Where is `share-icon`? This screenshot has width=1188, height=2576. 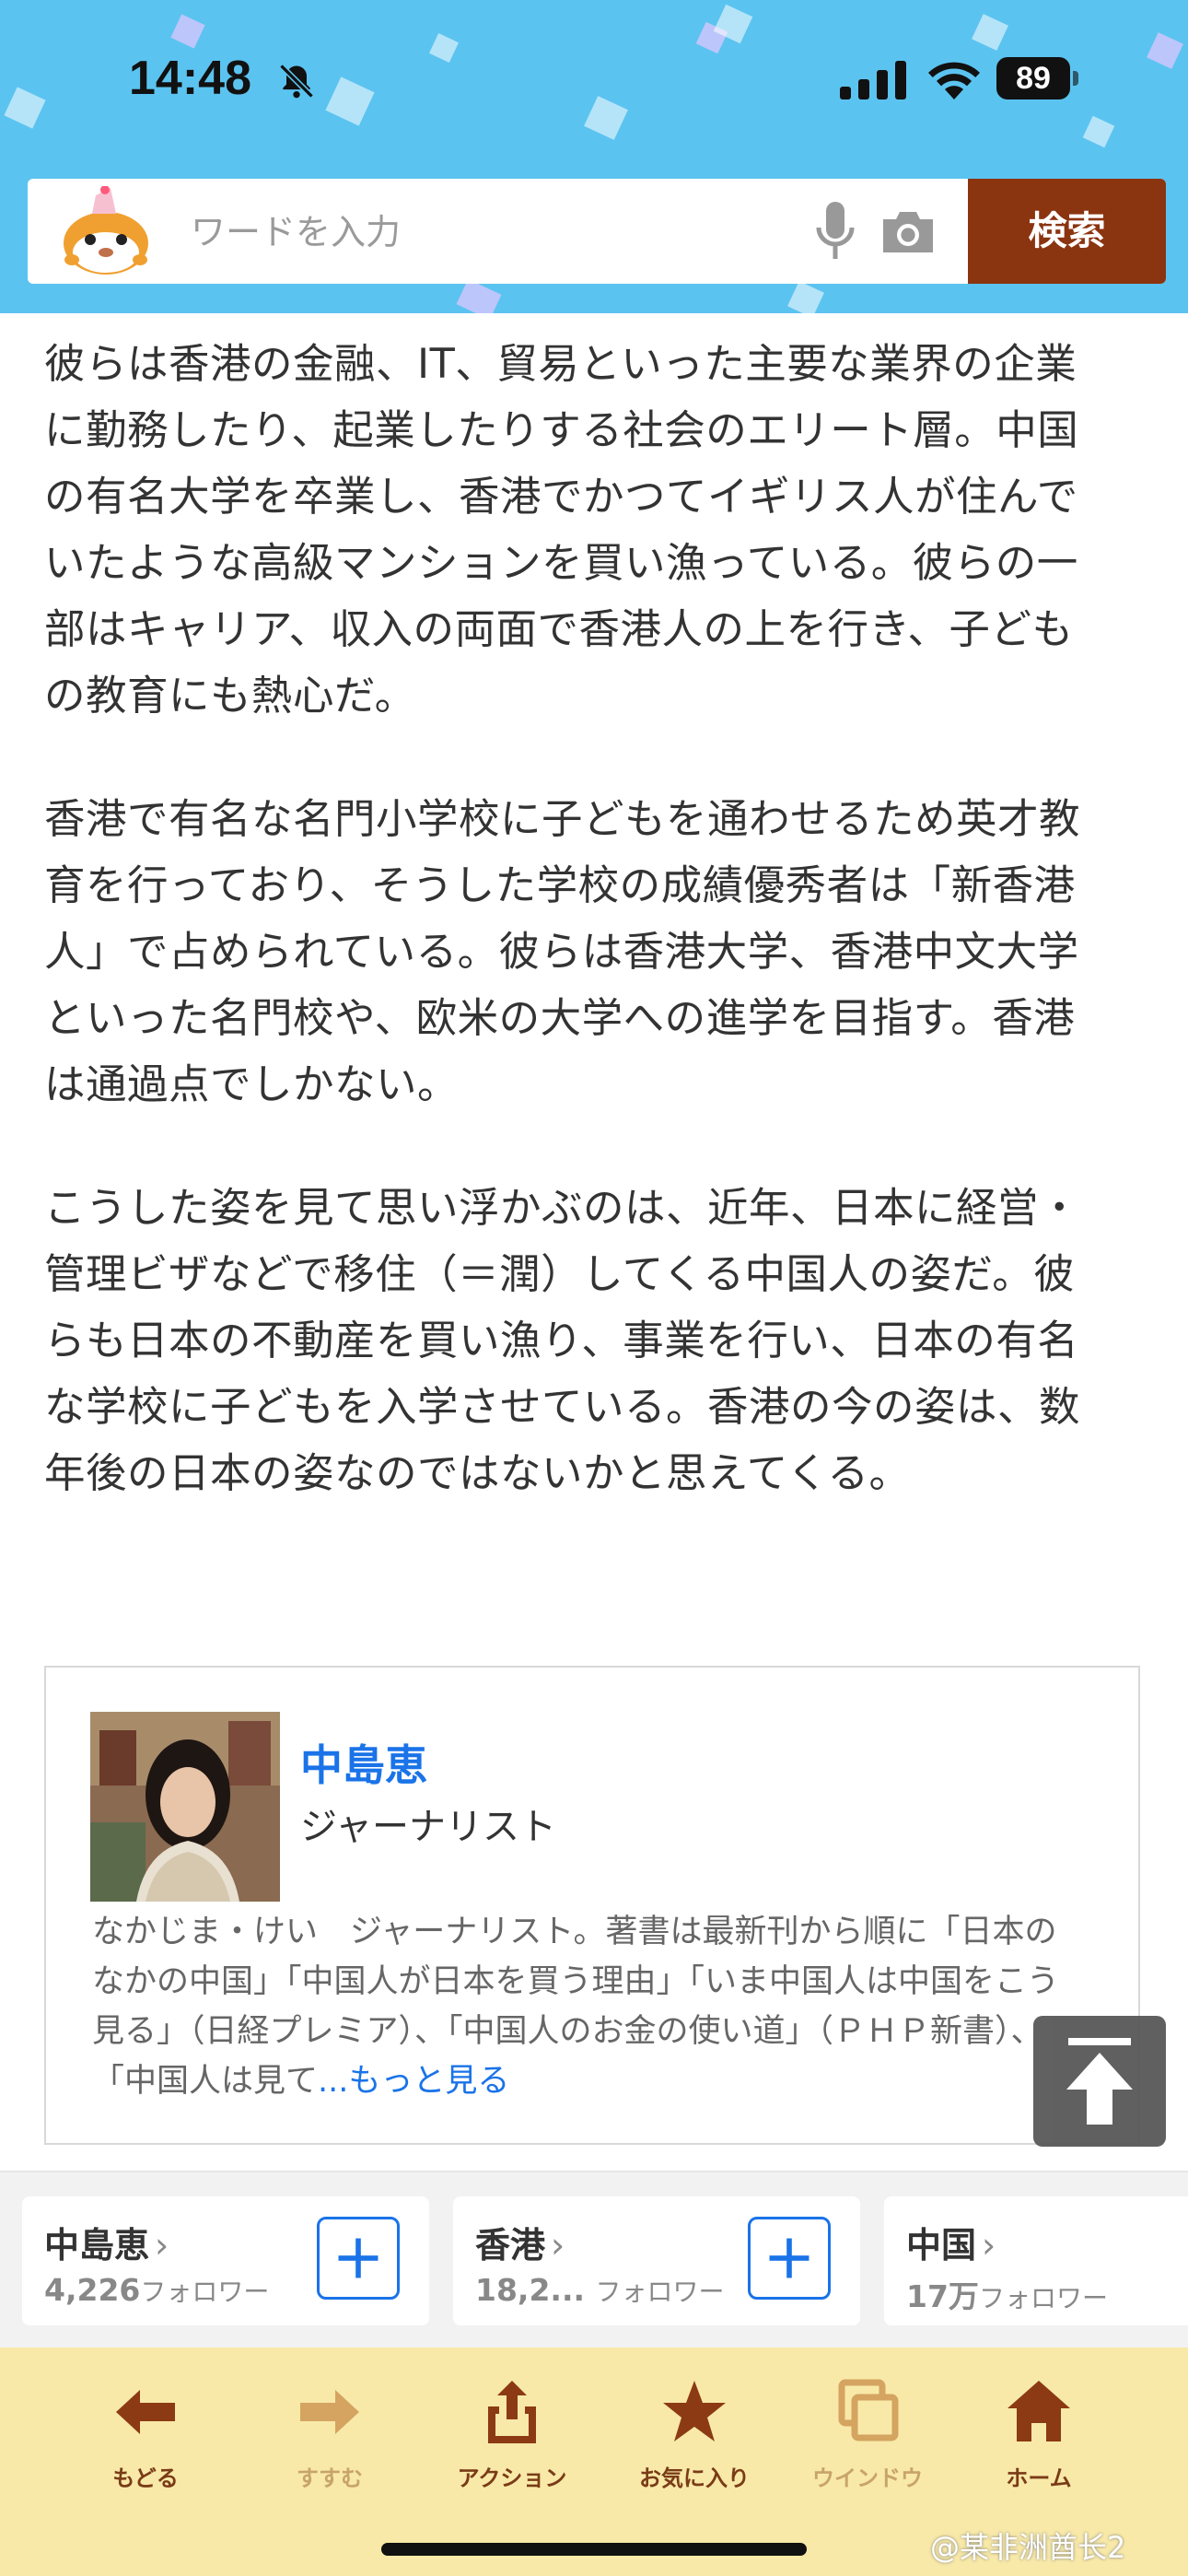 share-icon is located at coordinates (512, 2412).